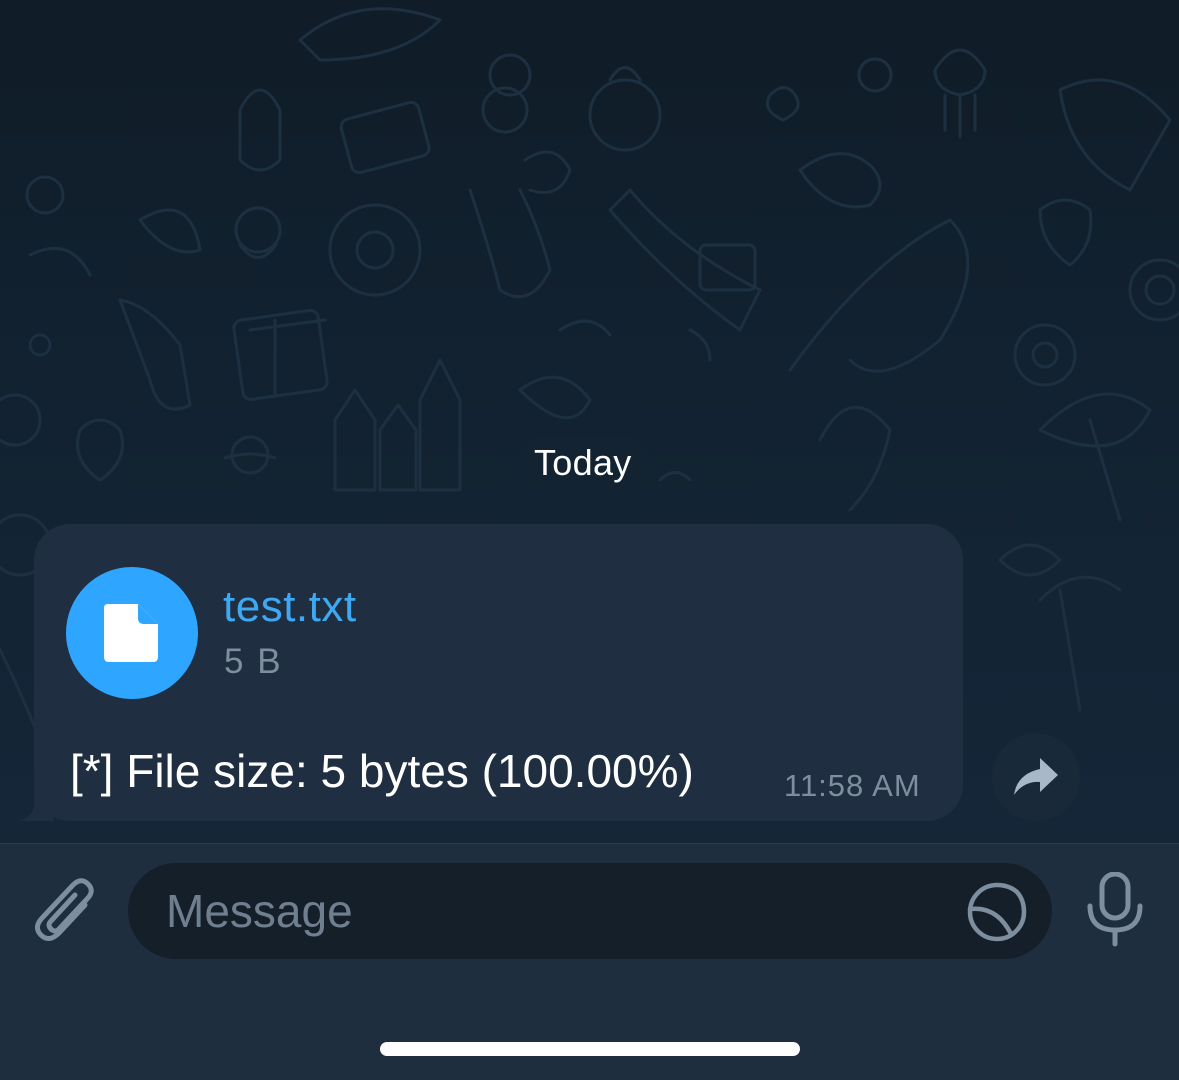  Describe the element at coordinates (590, 1049) in the screenshot. I see `home-indicator` at that location.